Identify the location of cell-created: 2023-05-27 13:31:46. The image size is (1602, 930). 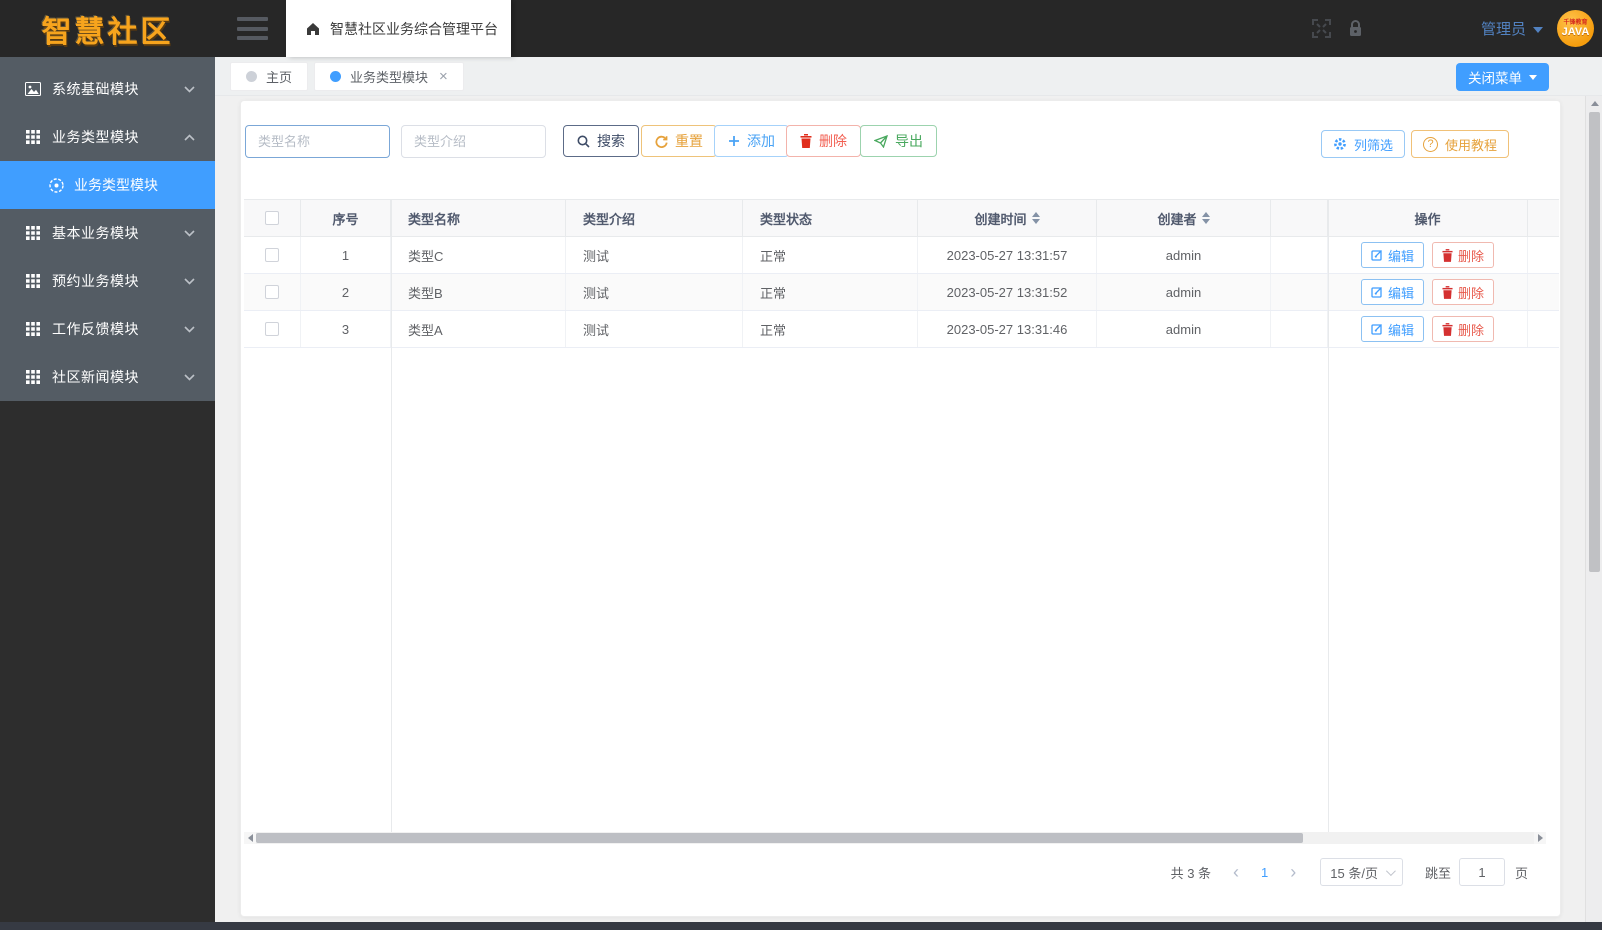
(1007, 329).